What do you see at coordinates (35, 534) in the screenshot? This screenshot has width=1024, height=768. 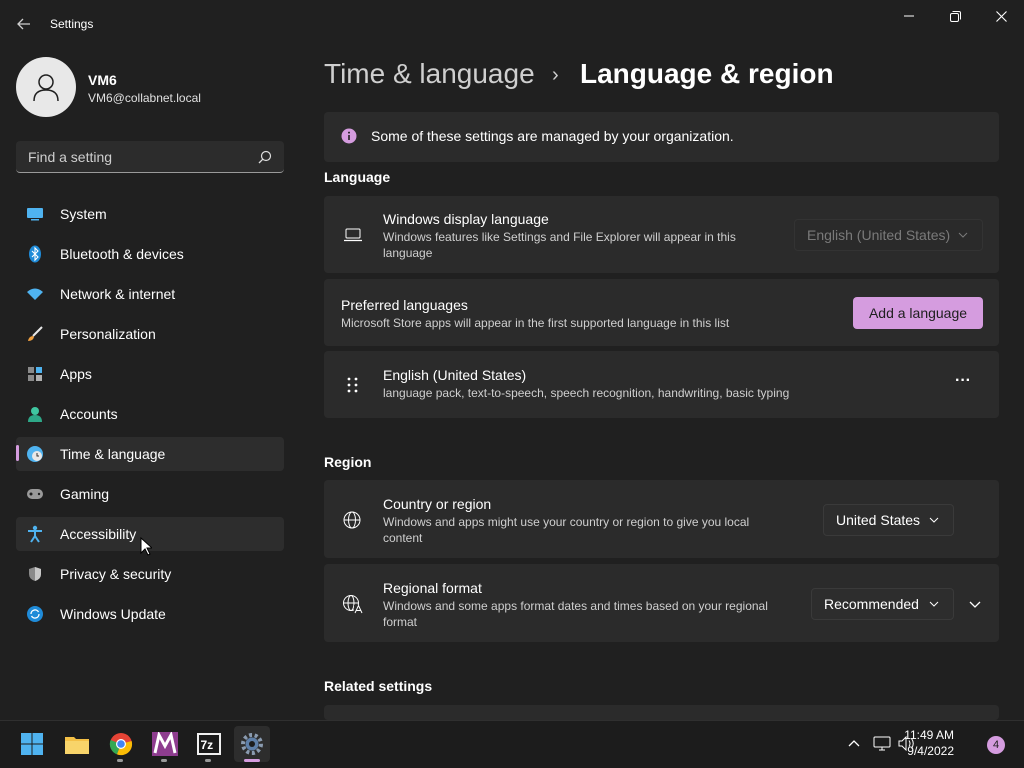 I see `accessibility-icon` at bounding box center [35, 534].